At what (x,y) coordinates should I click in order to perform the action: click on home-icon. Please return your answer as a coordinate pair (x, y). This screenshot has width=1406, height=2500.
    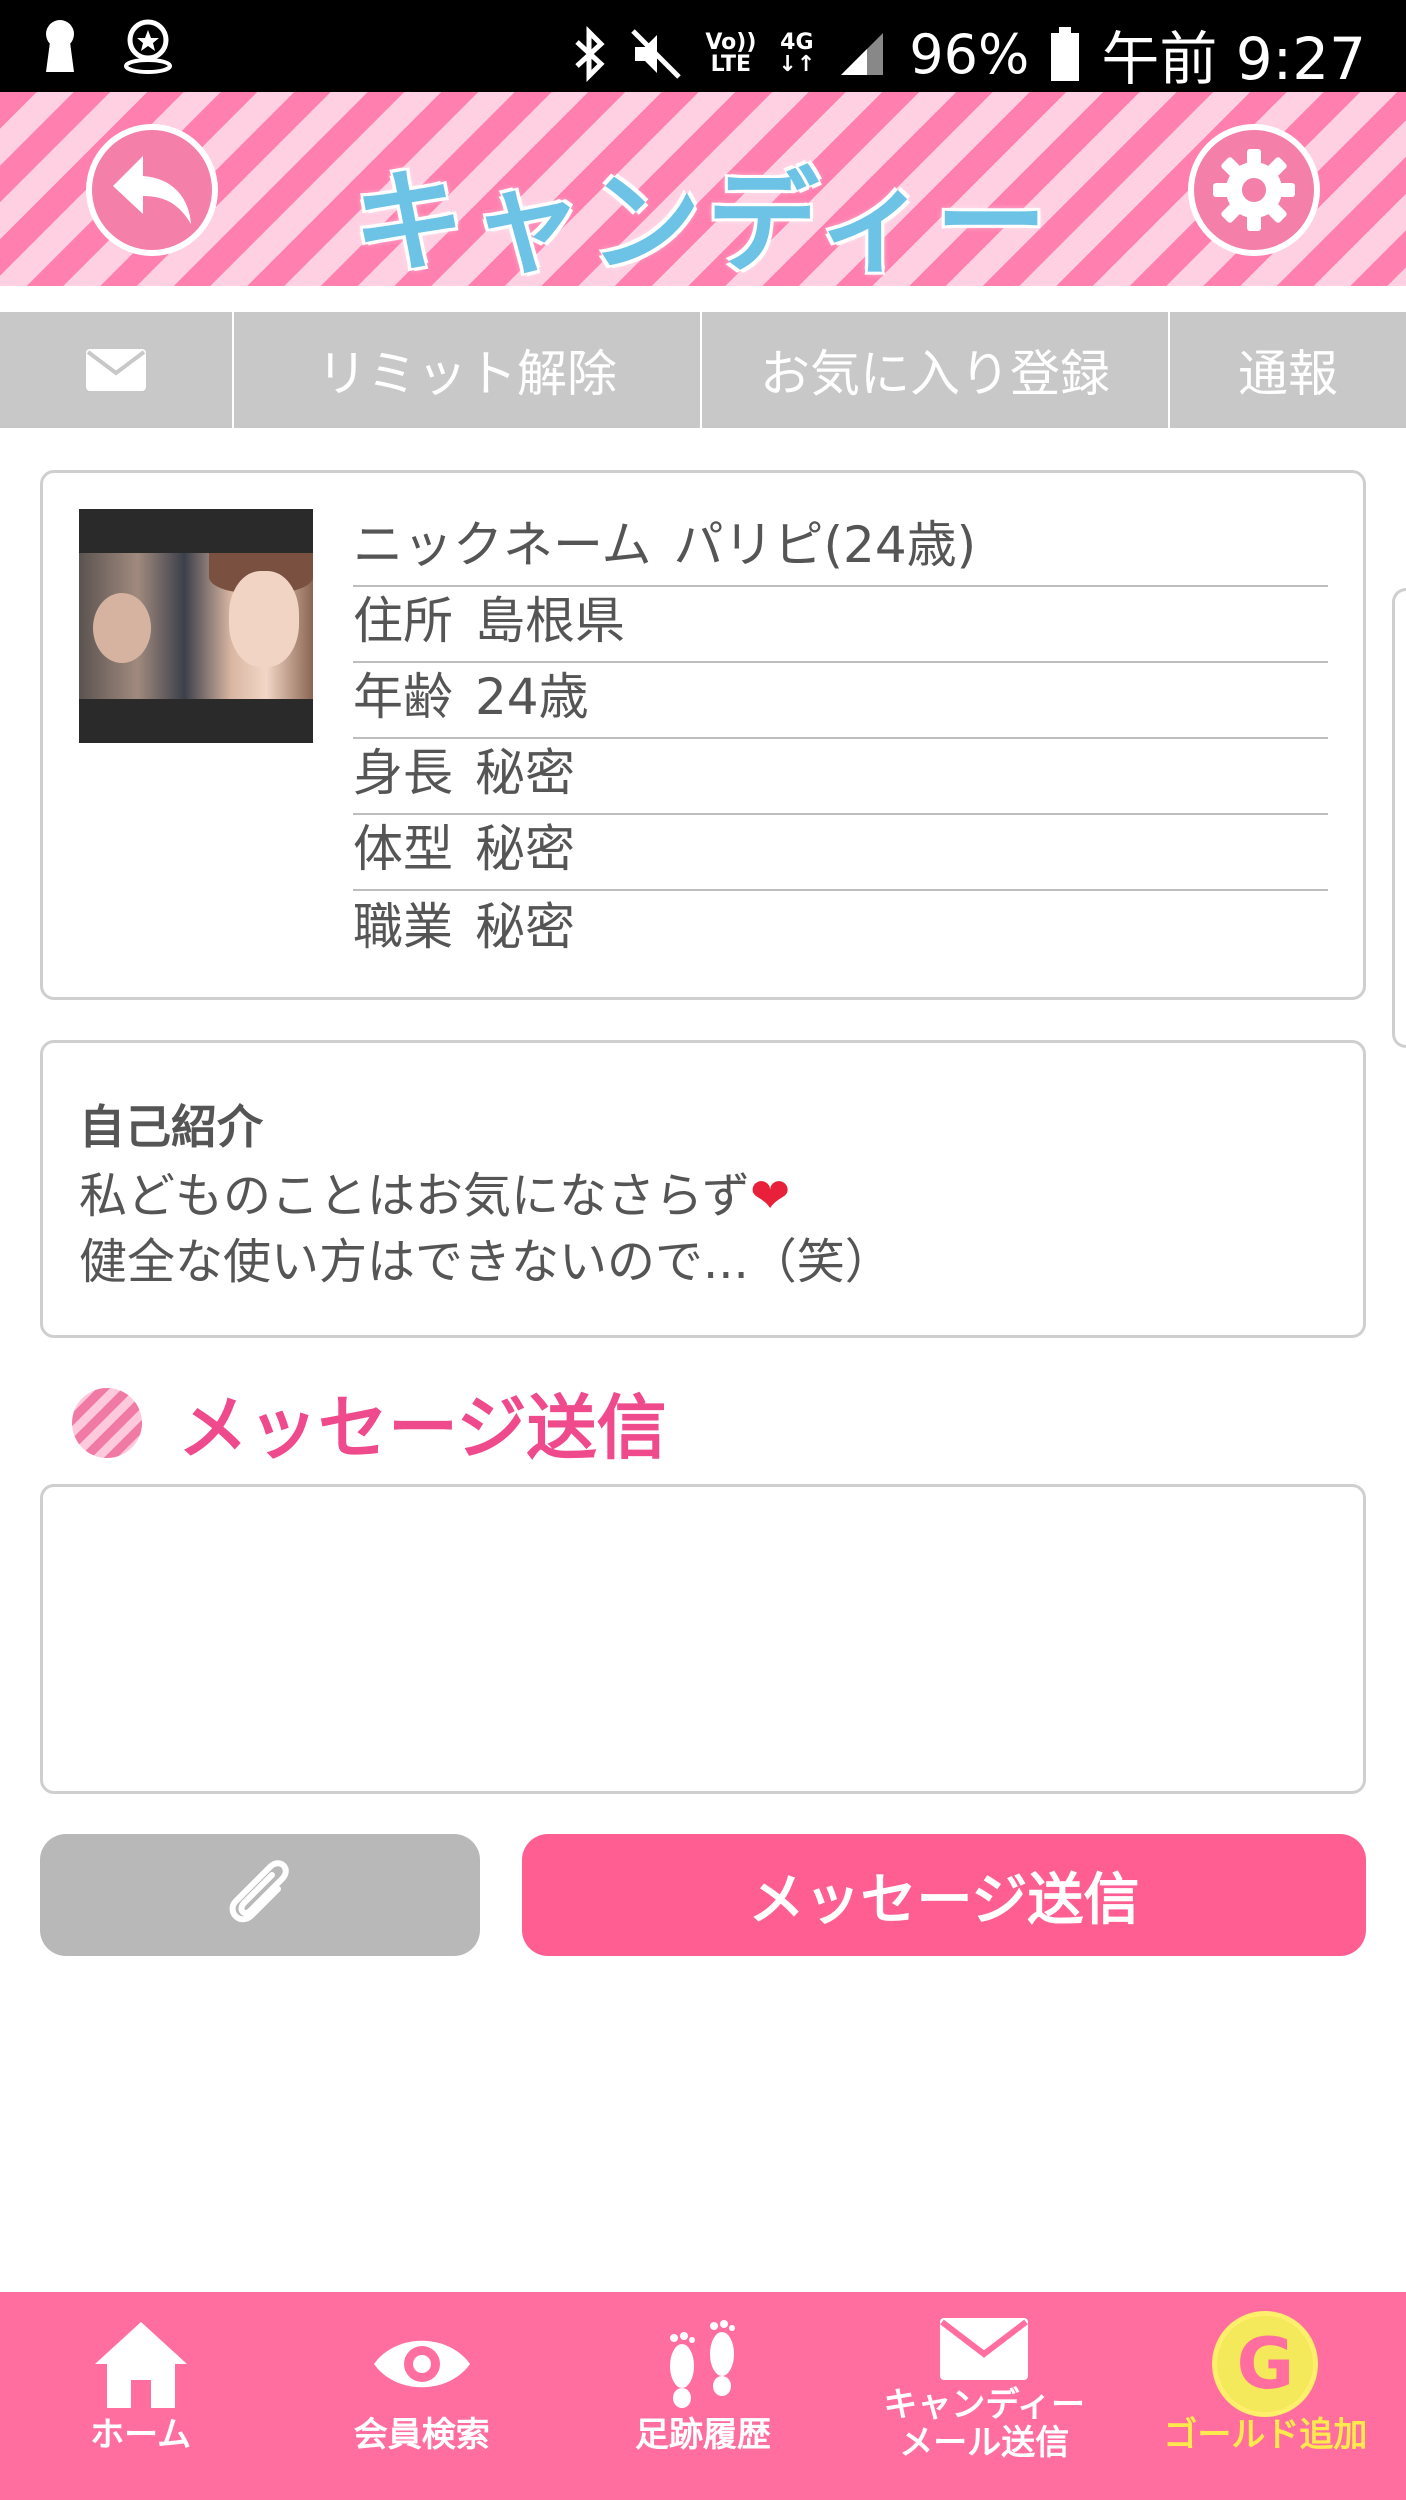
    Looking at the image, I should click on (140, 2365).